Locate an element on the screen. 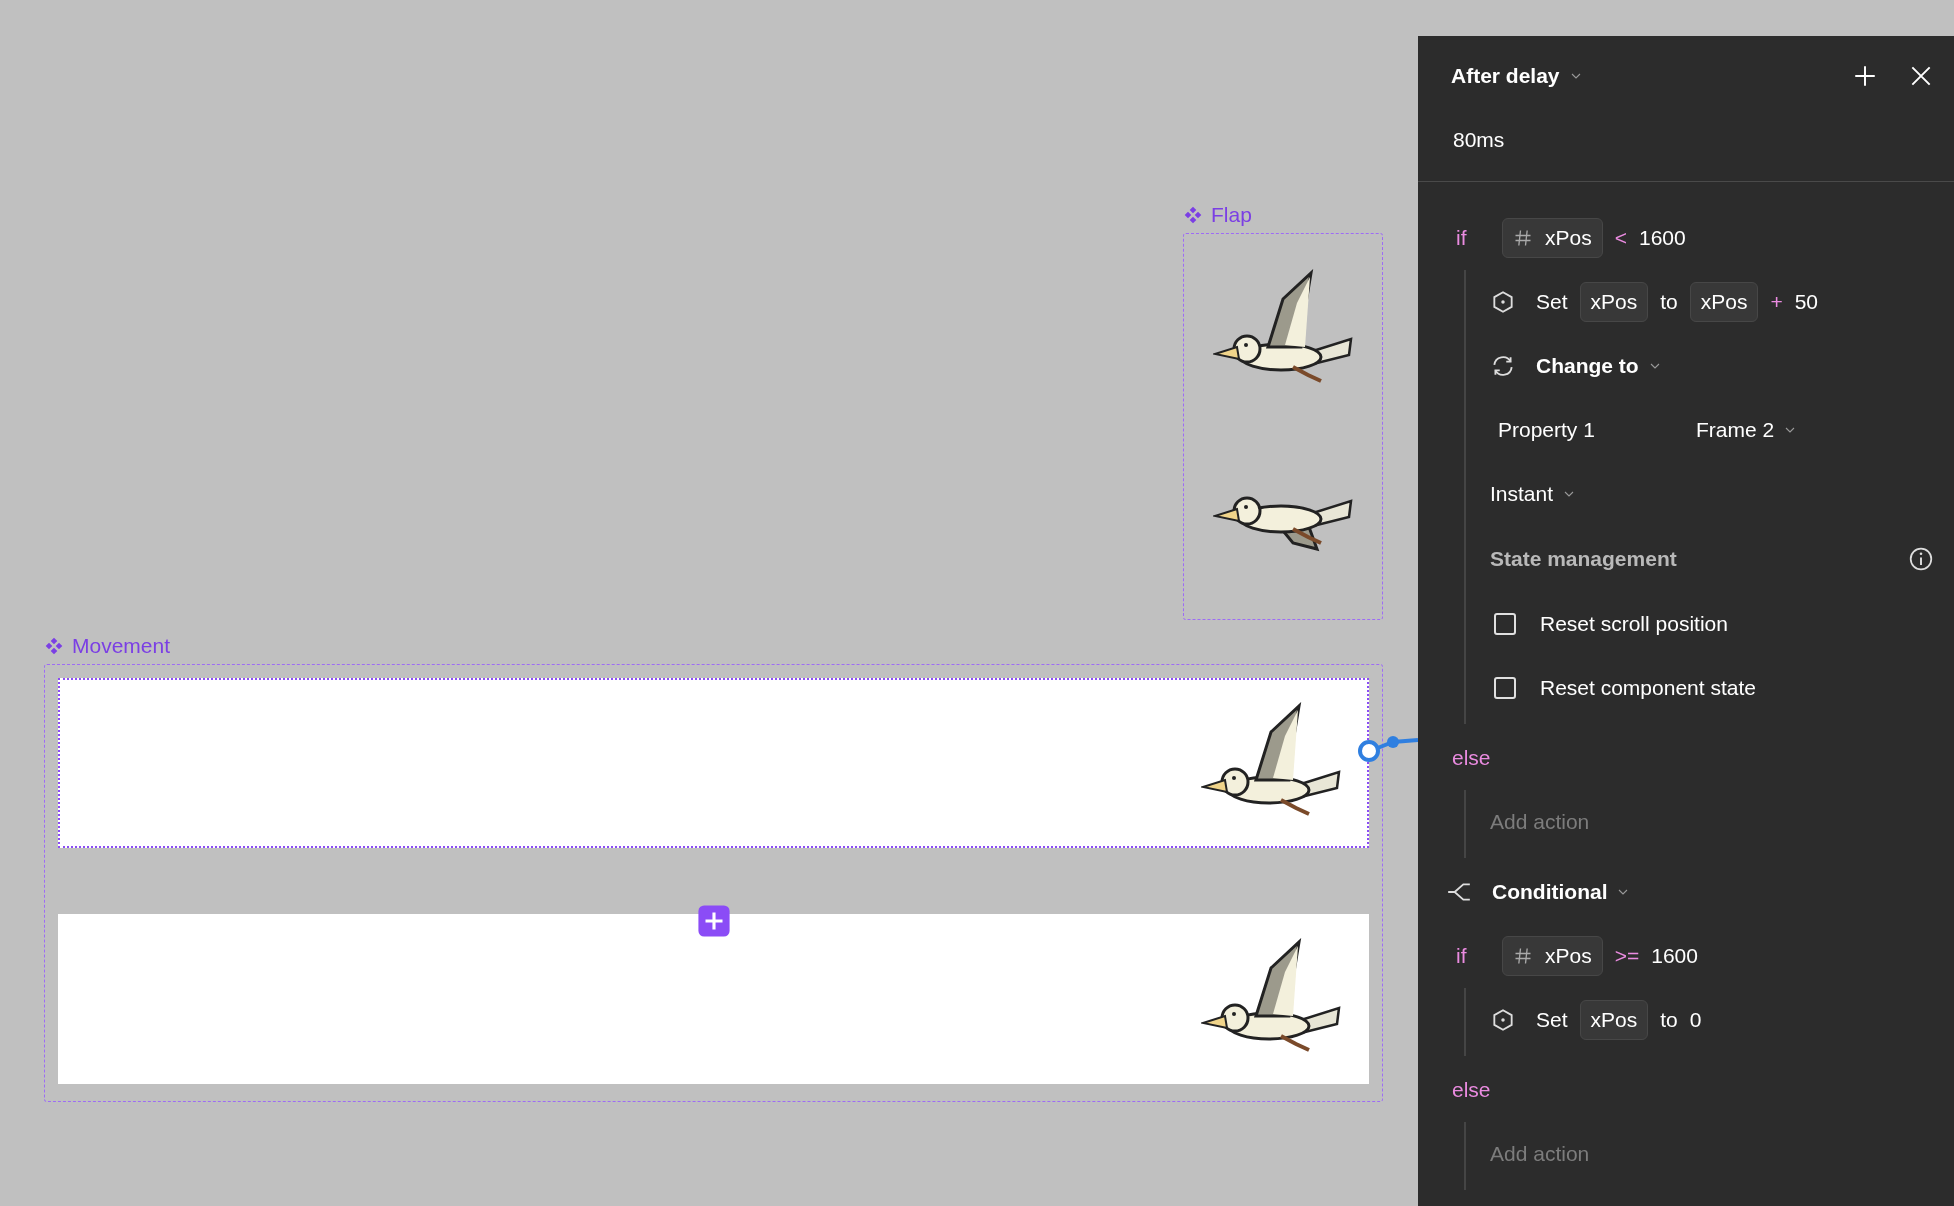 The height and width of the screenshot is (1206, 1954). section-heading: State management is located at coordinates (1583, 559).